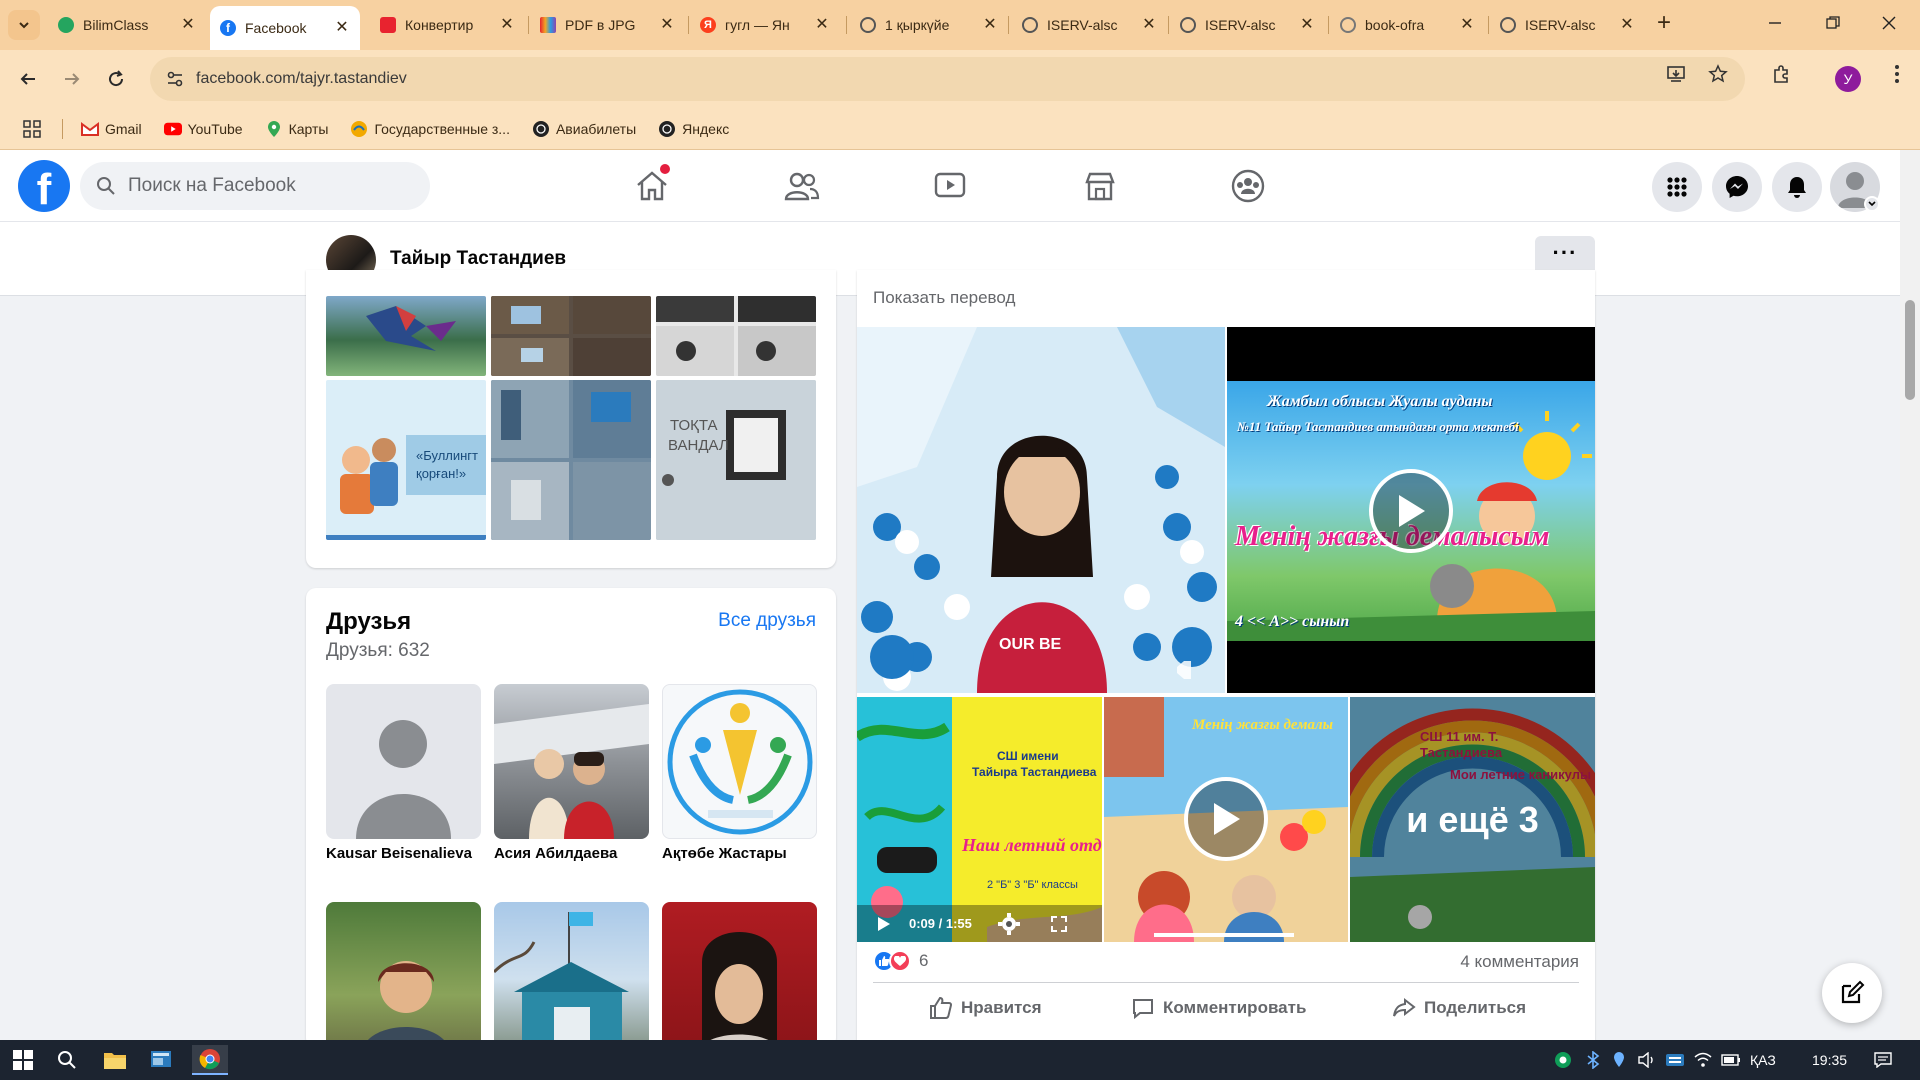 The width and height of the screenshot is (1920, 1080). I want to click on apps-grid-icon, so click(32, 129).